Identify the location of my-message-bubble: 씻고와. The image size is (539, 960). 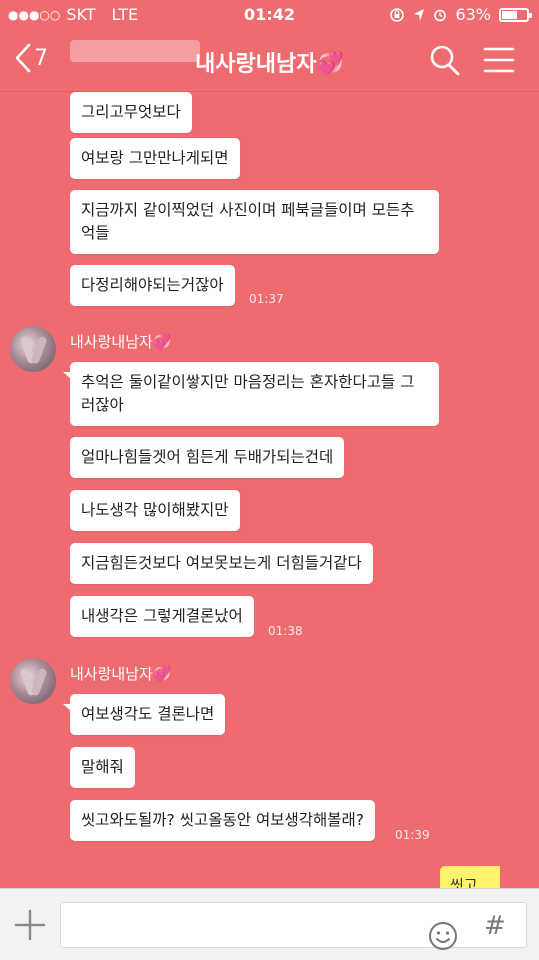
(470, 878).